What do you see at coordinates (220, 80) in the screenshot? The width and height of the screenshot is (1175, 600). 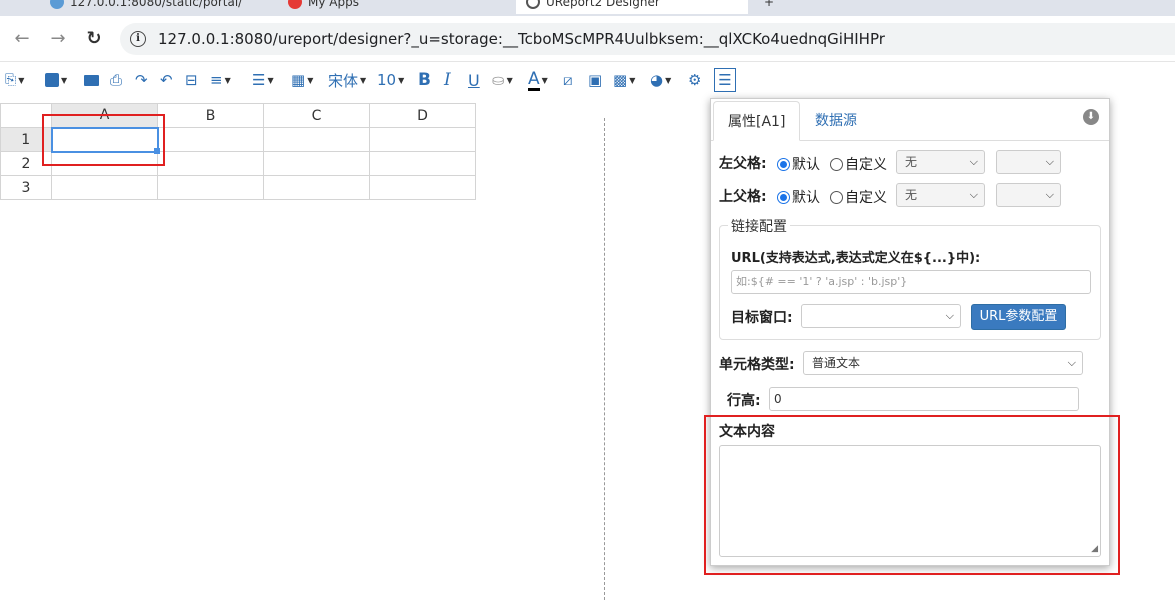 I see `align-dropdown: ≡ ▼` at bounding box center [220, 80].